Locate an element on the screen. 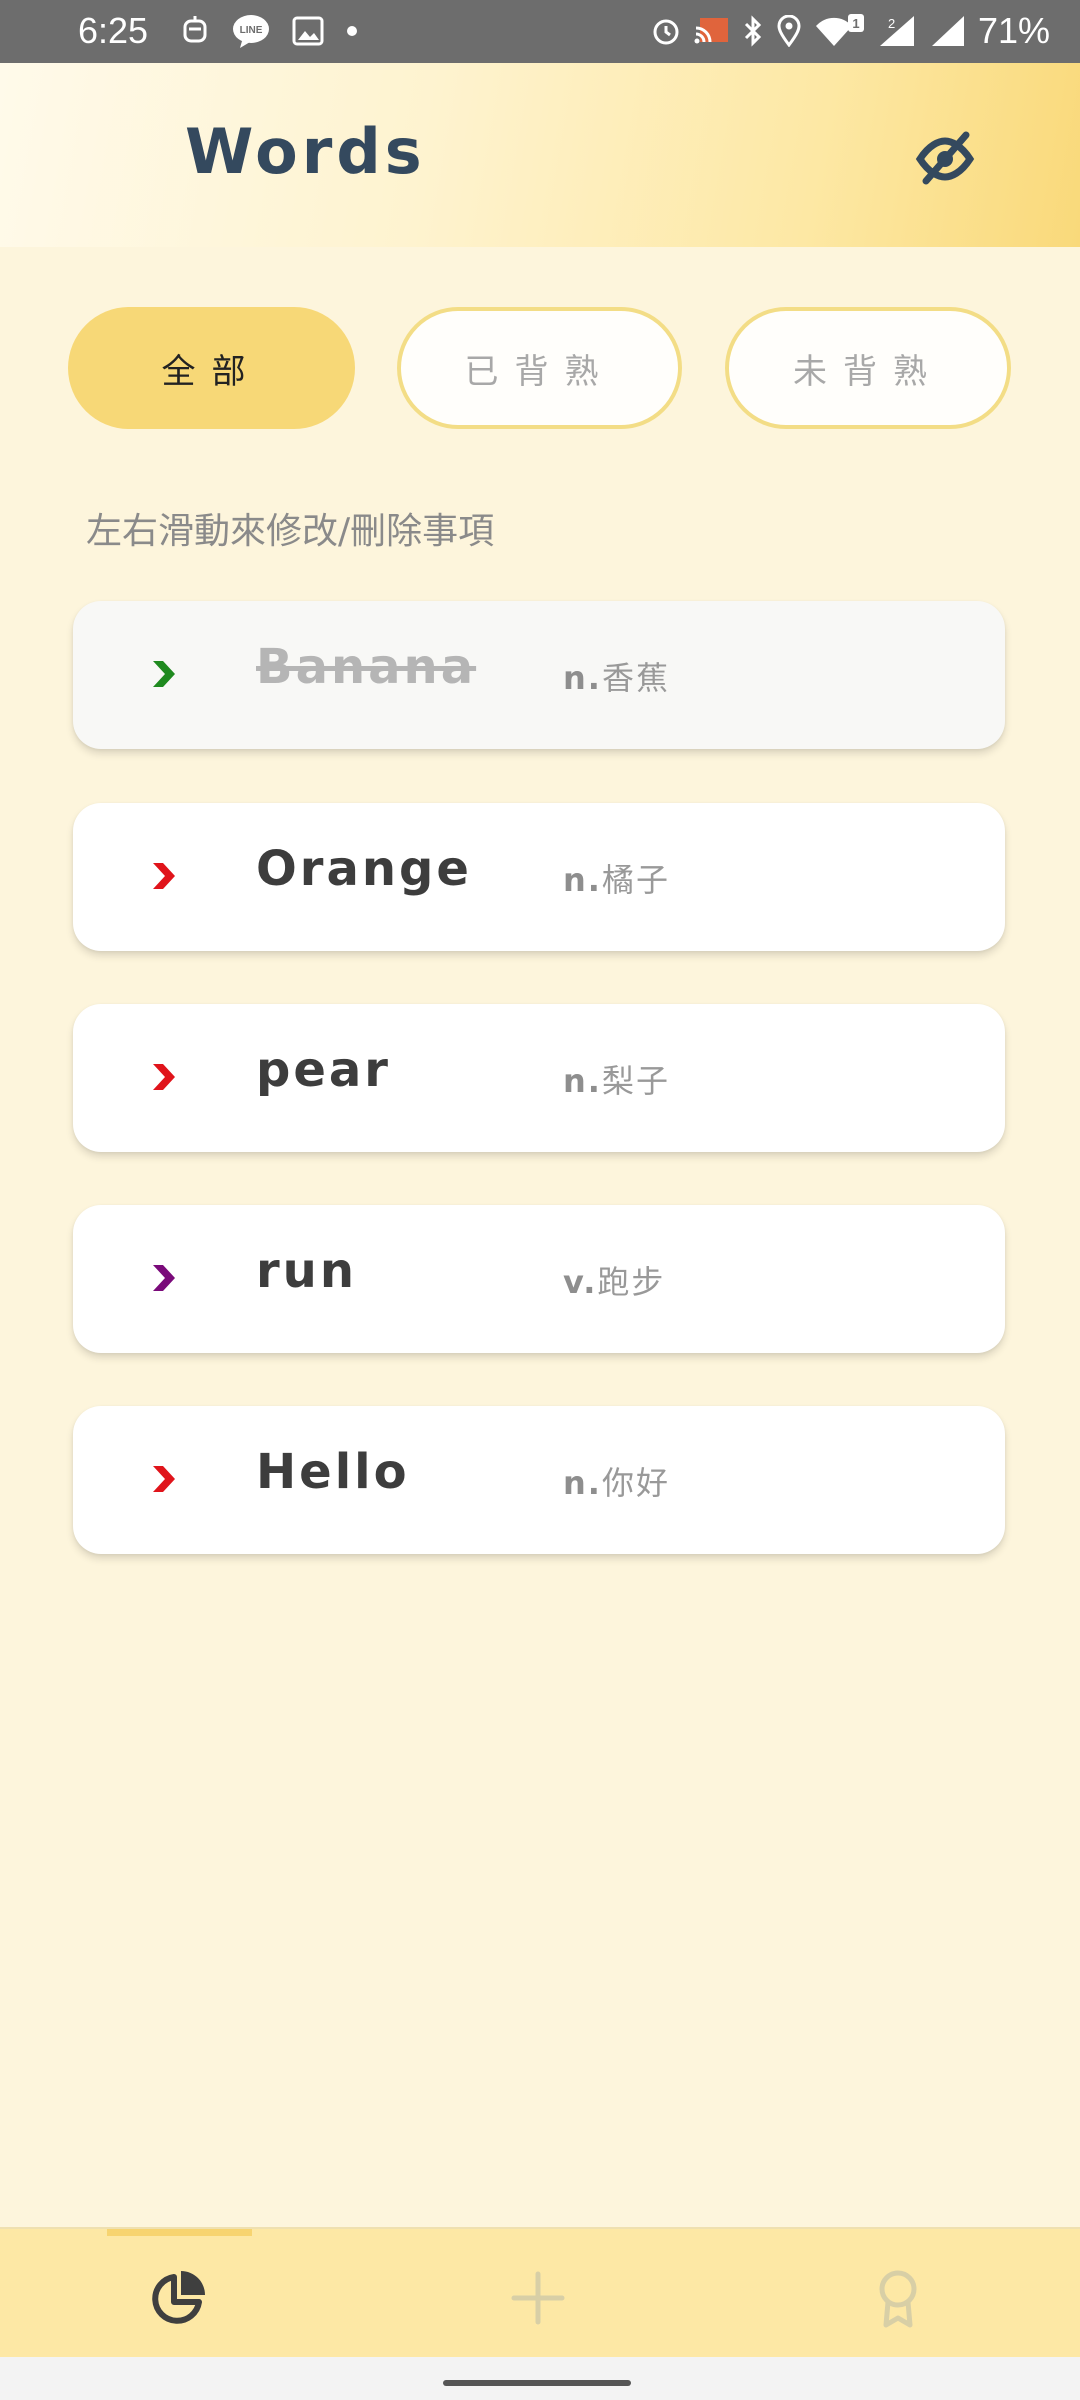 The height and width of the screenshot is (2400, 1080). pie-chart-icon is located at coordinates (178, 2297).